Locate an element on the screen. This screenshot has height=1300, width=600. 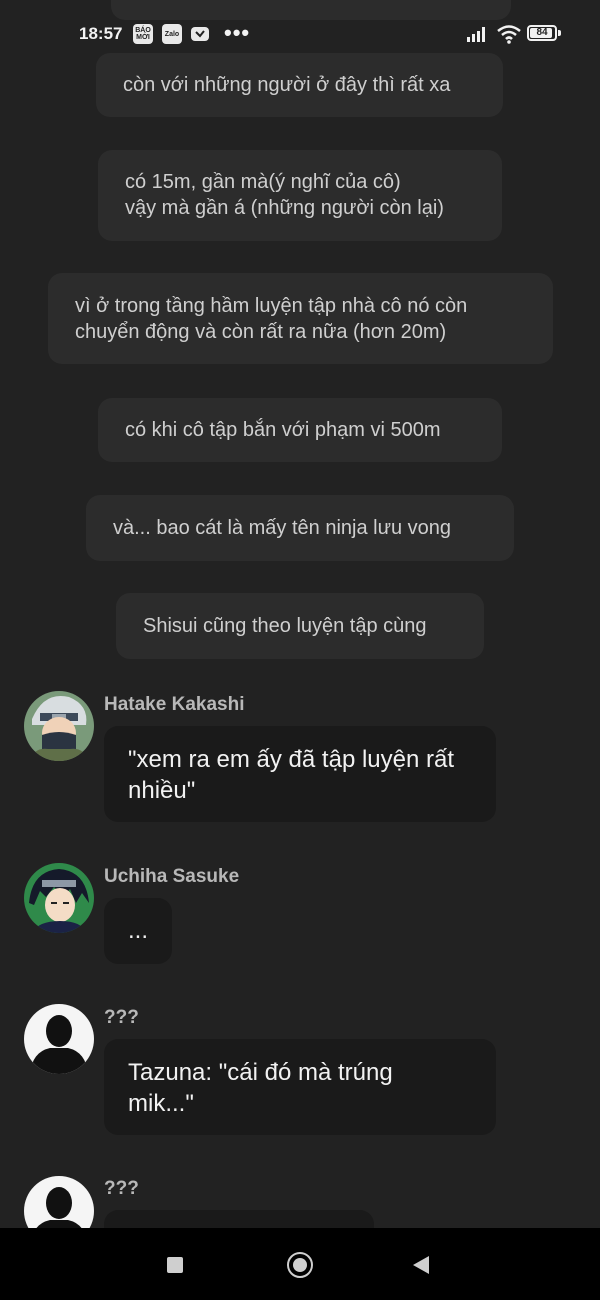
narration-bubble-partial is located at coordinates (311, 10).